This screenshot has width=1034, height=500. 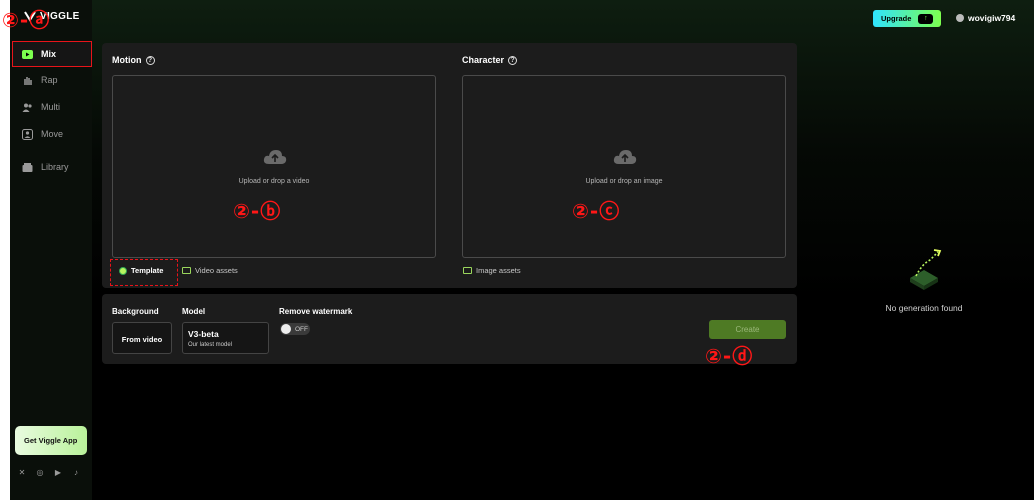 What do you see at coordinates (210, 270) in the screenshot?
I see `video-assets-tab: Video assets` at bounding box center [210, 270].